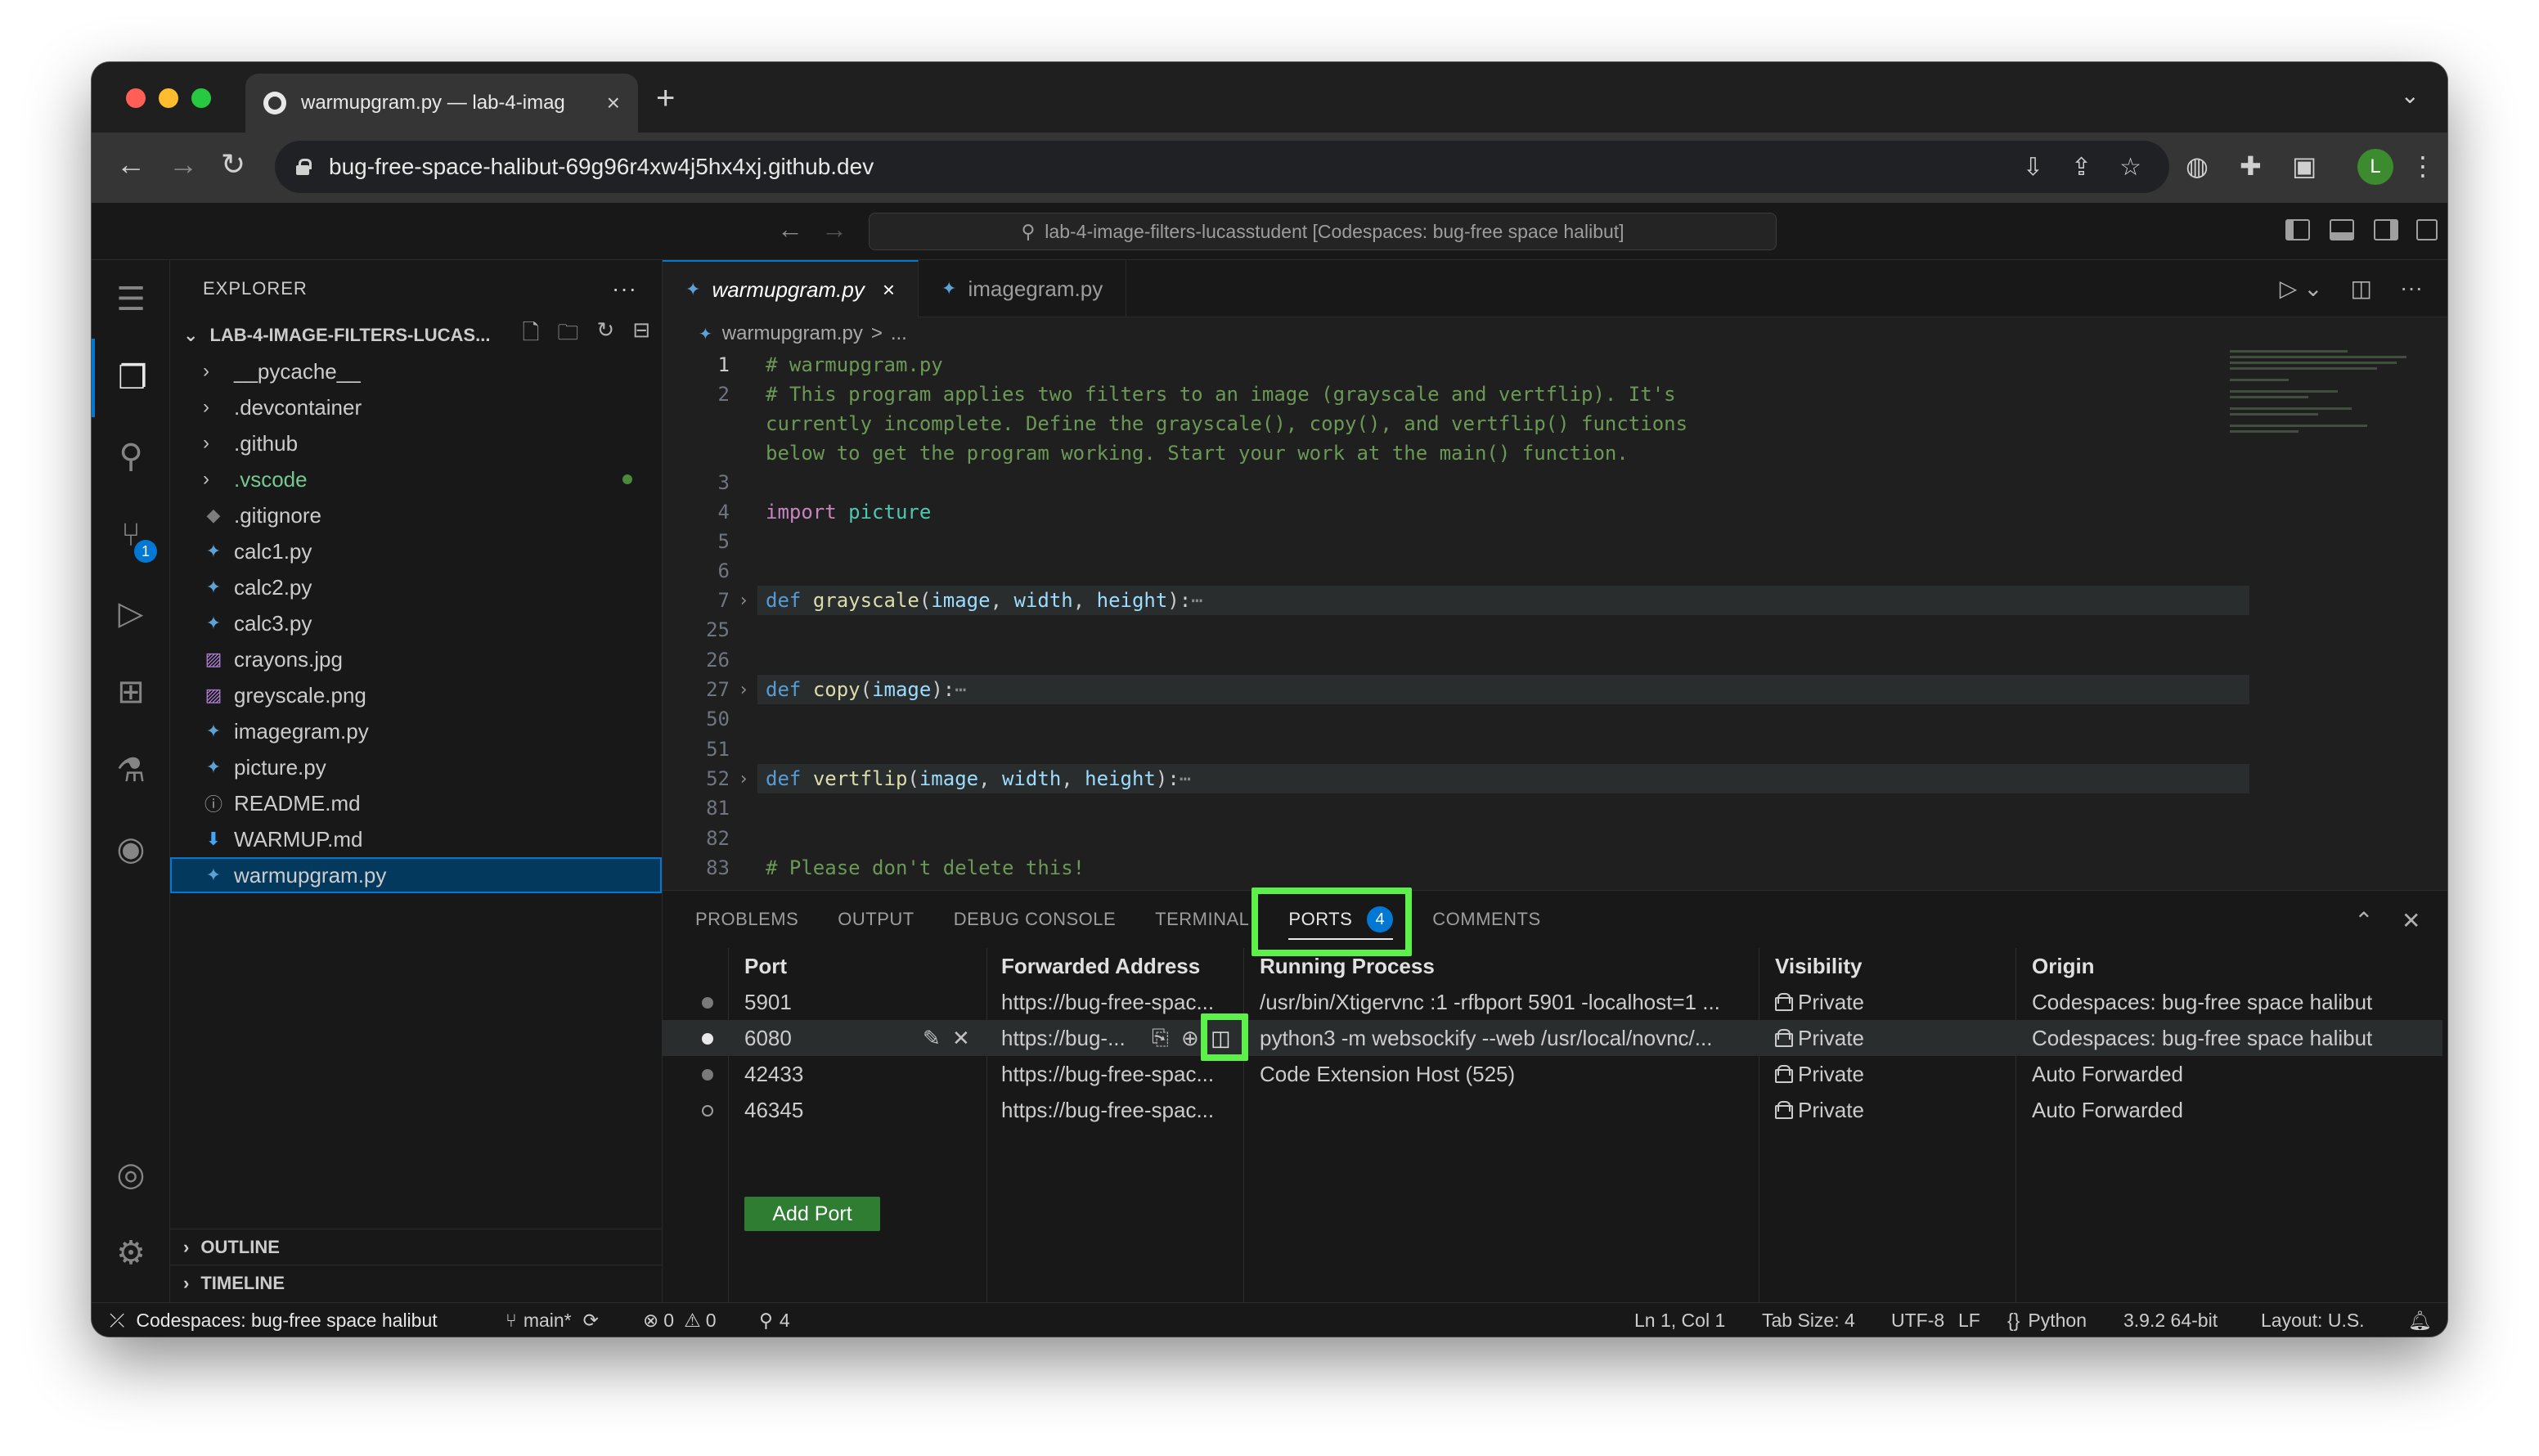 The width and height of the screenshot is (2539, 1456). Describe the element at coordinates (834, 229) in the screenshot. I see `nav-forward-icon: →` at that location.